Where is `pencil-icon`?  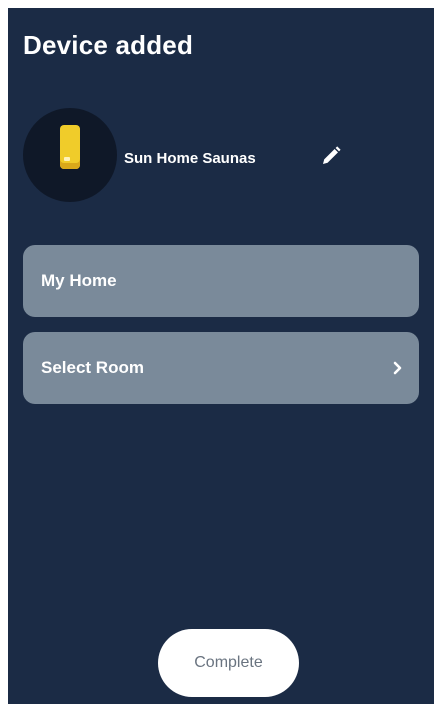
pencil-icon is located at coordinates (332, 155).